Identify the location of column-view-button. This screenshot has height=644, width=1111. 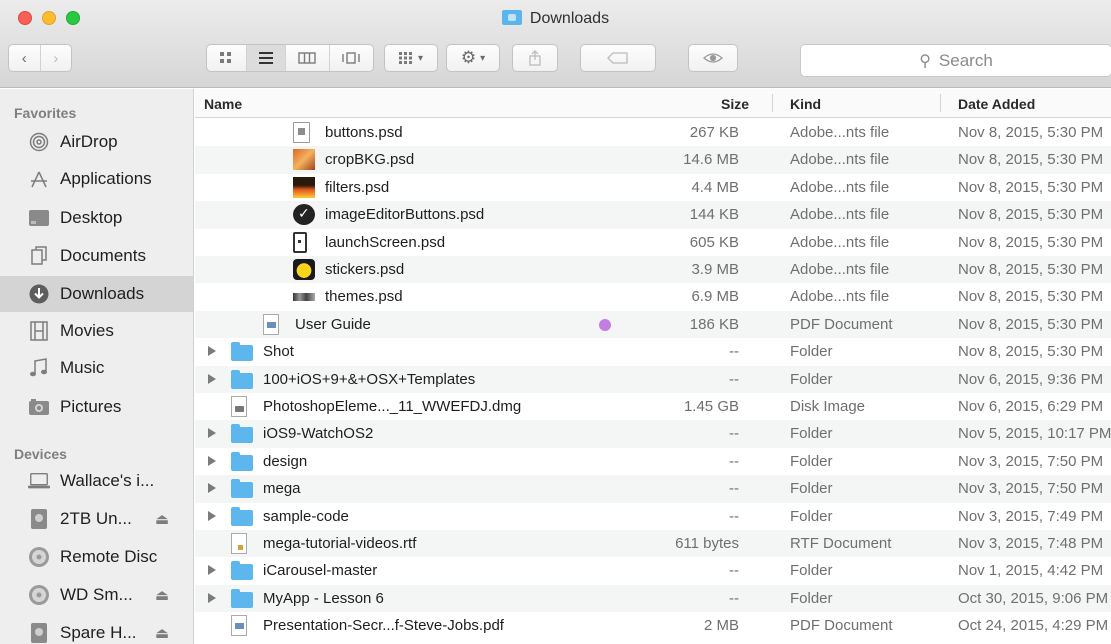
(308, 58).